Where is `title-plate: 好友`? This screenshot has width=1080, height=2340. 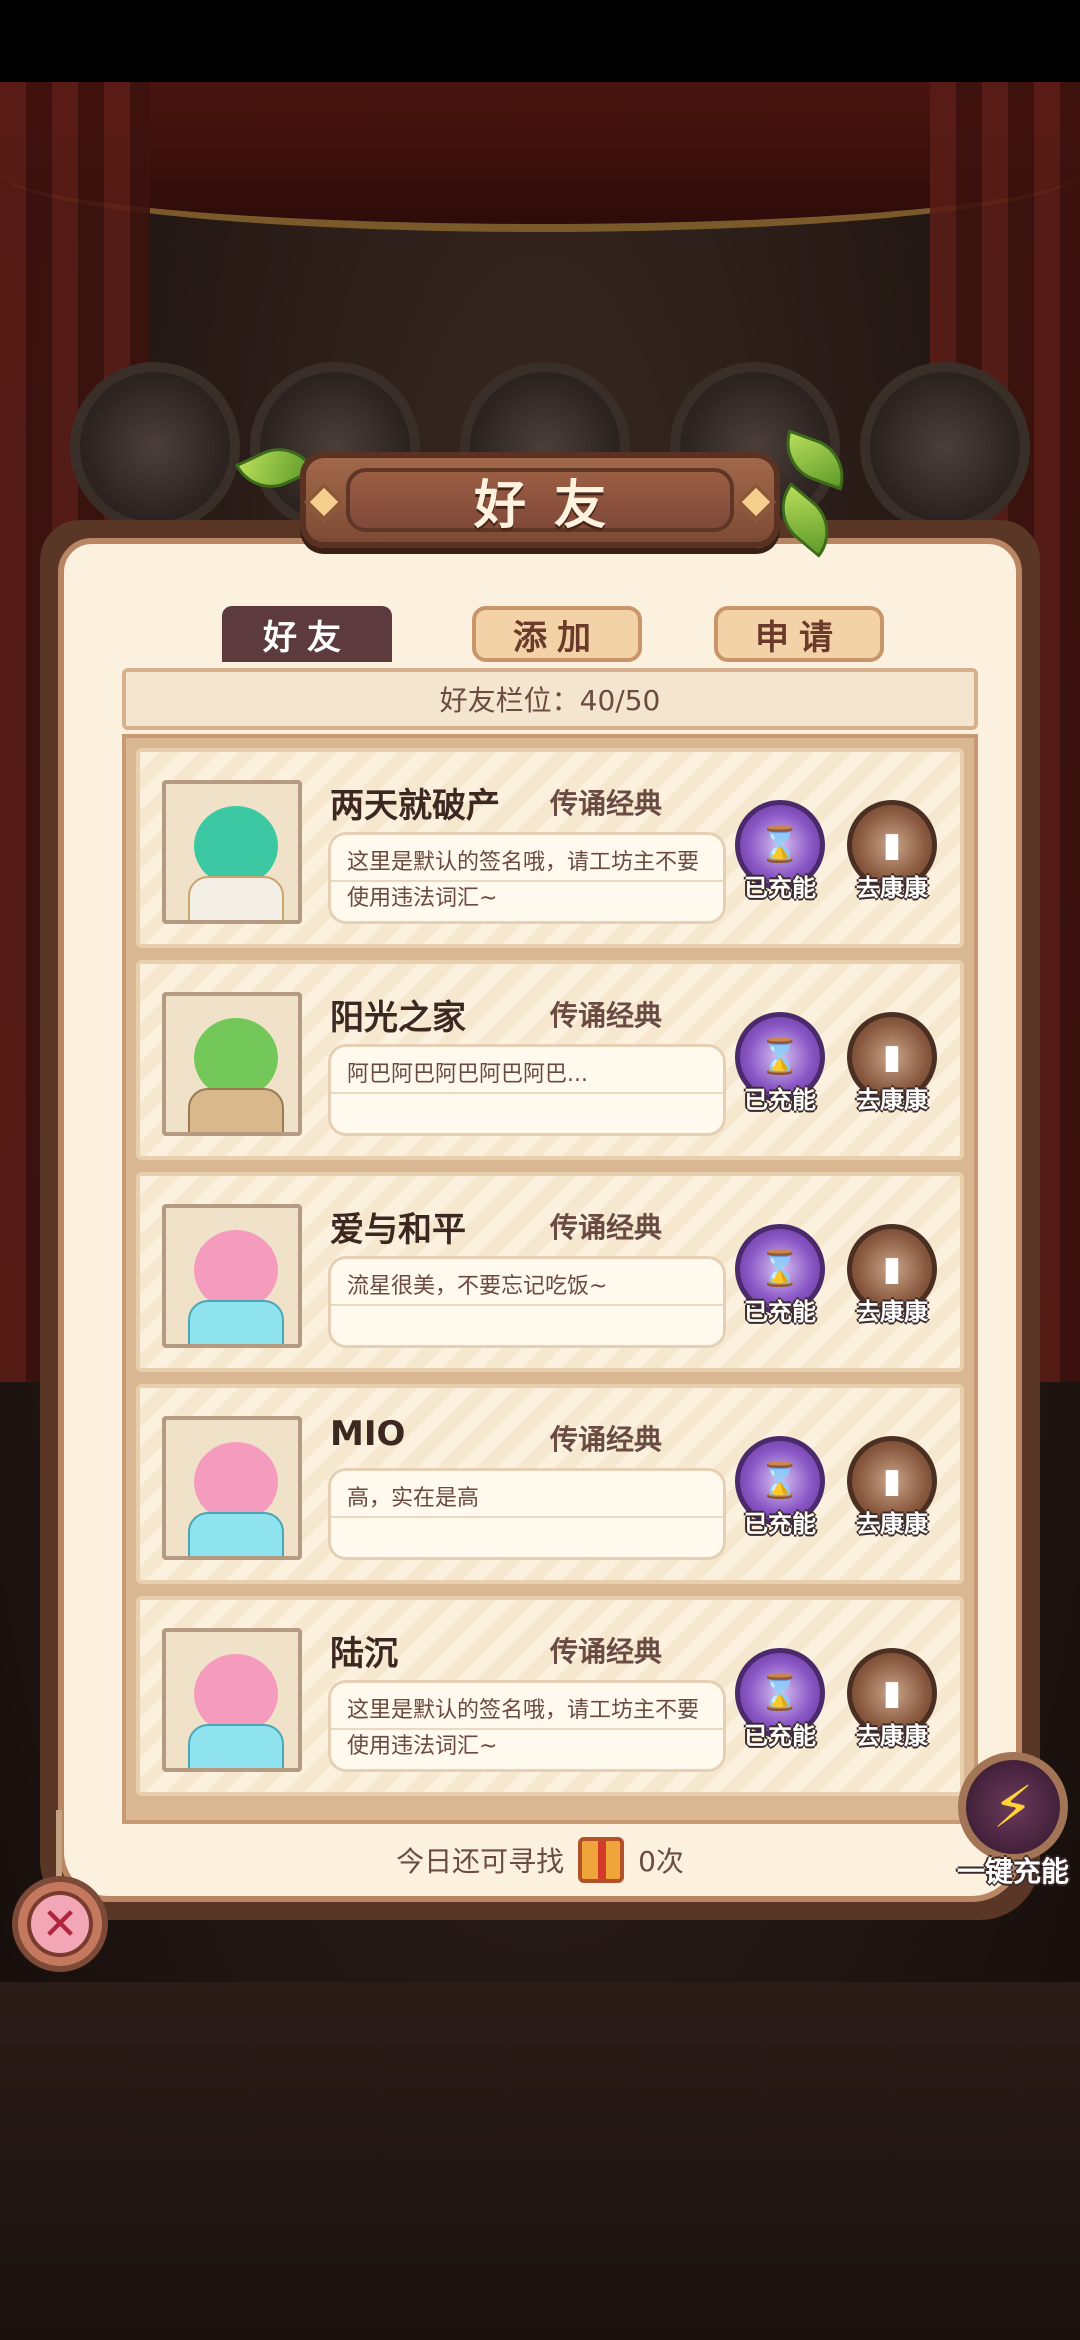 title-plate: 好友 is located at coordinates (540, 502).